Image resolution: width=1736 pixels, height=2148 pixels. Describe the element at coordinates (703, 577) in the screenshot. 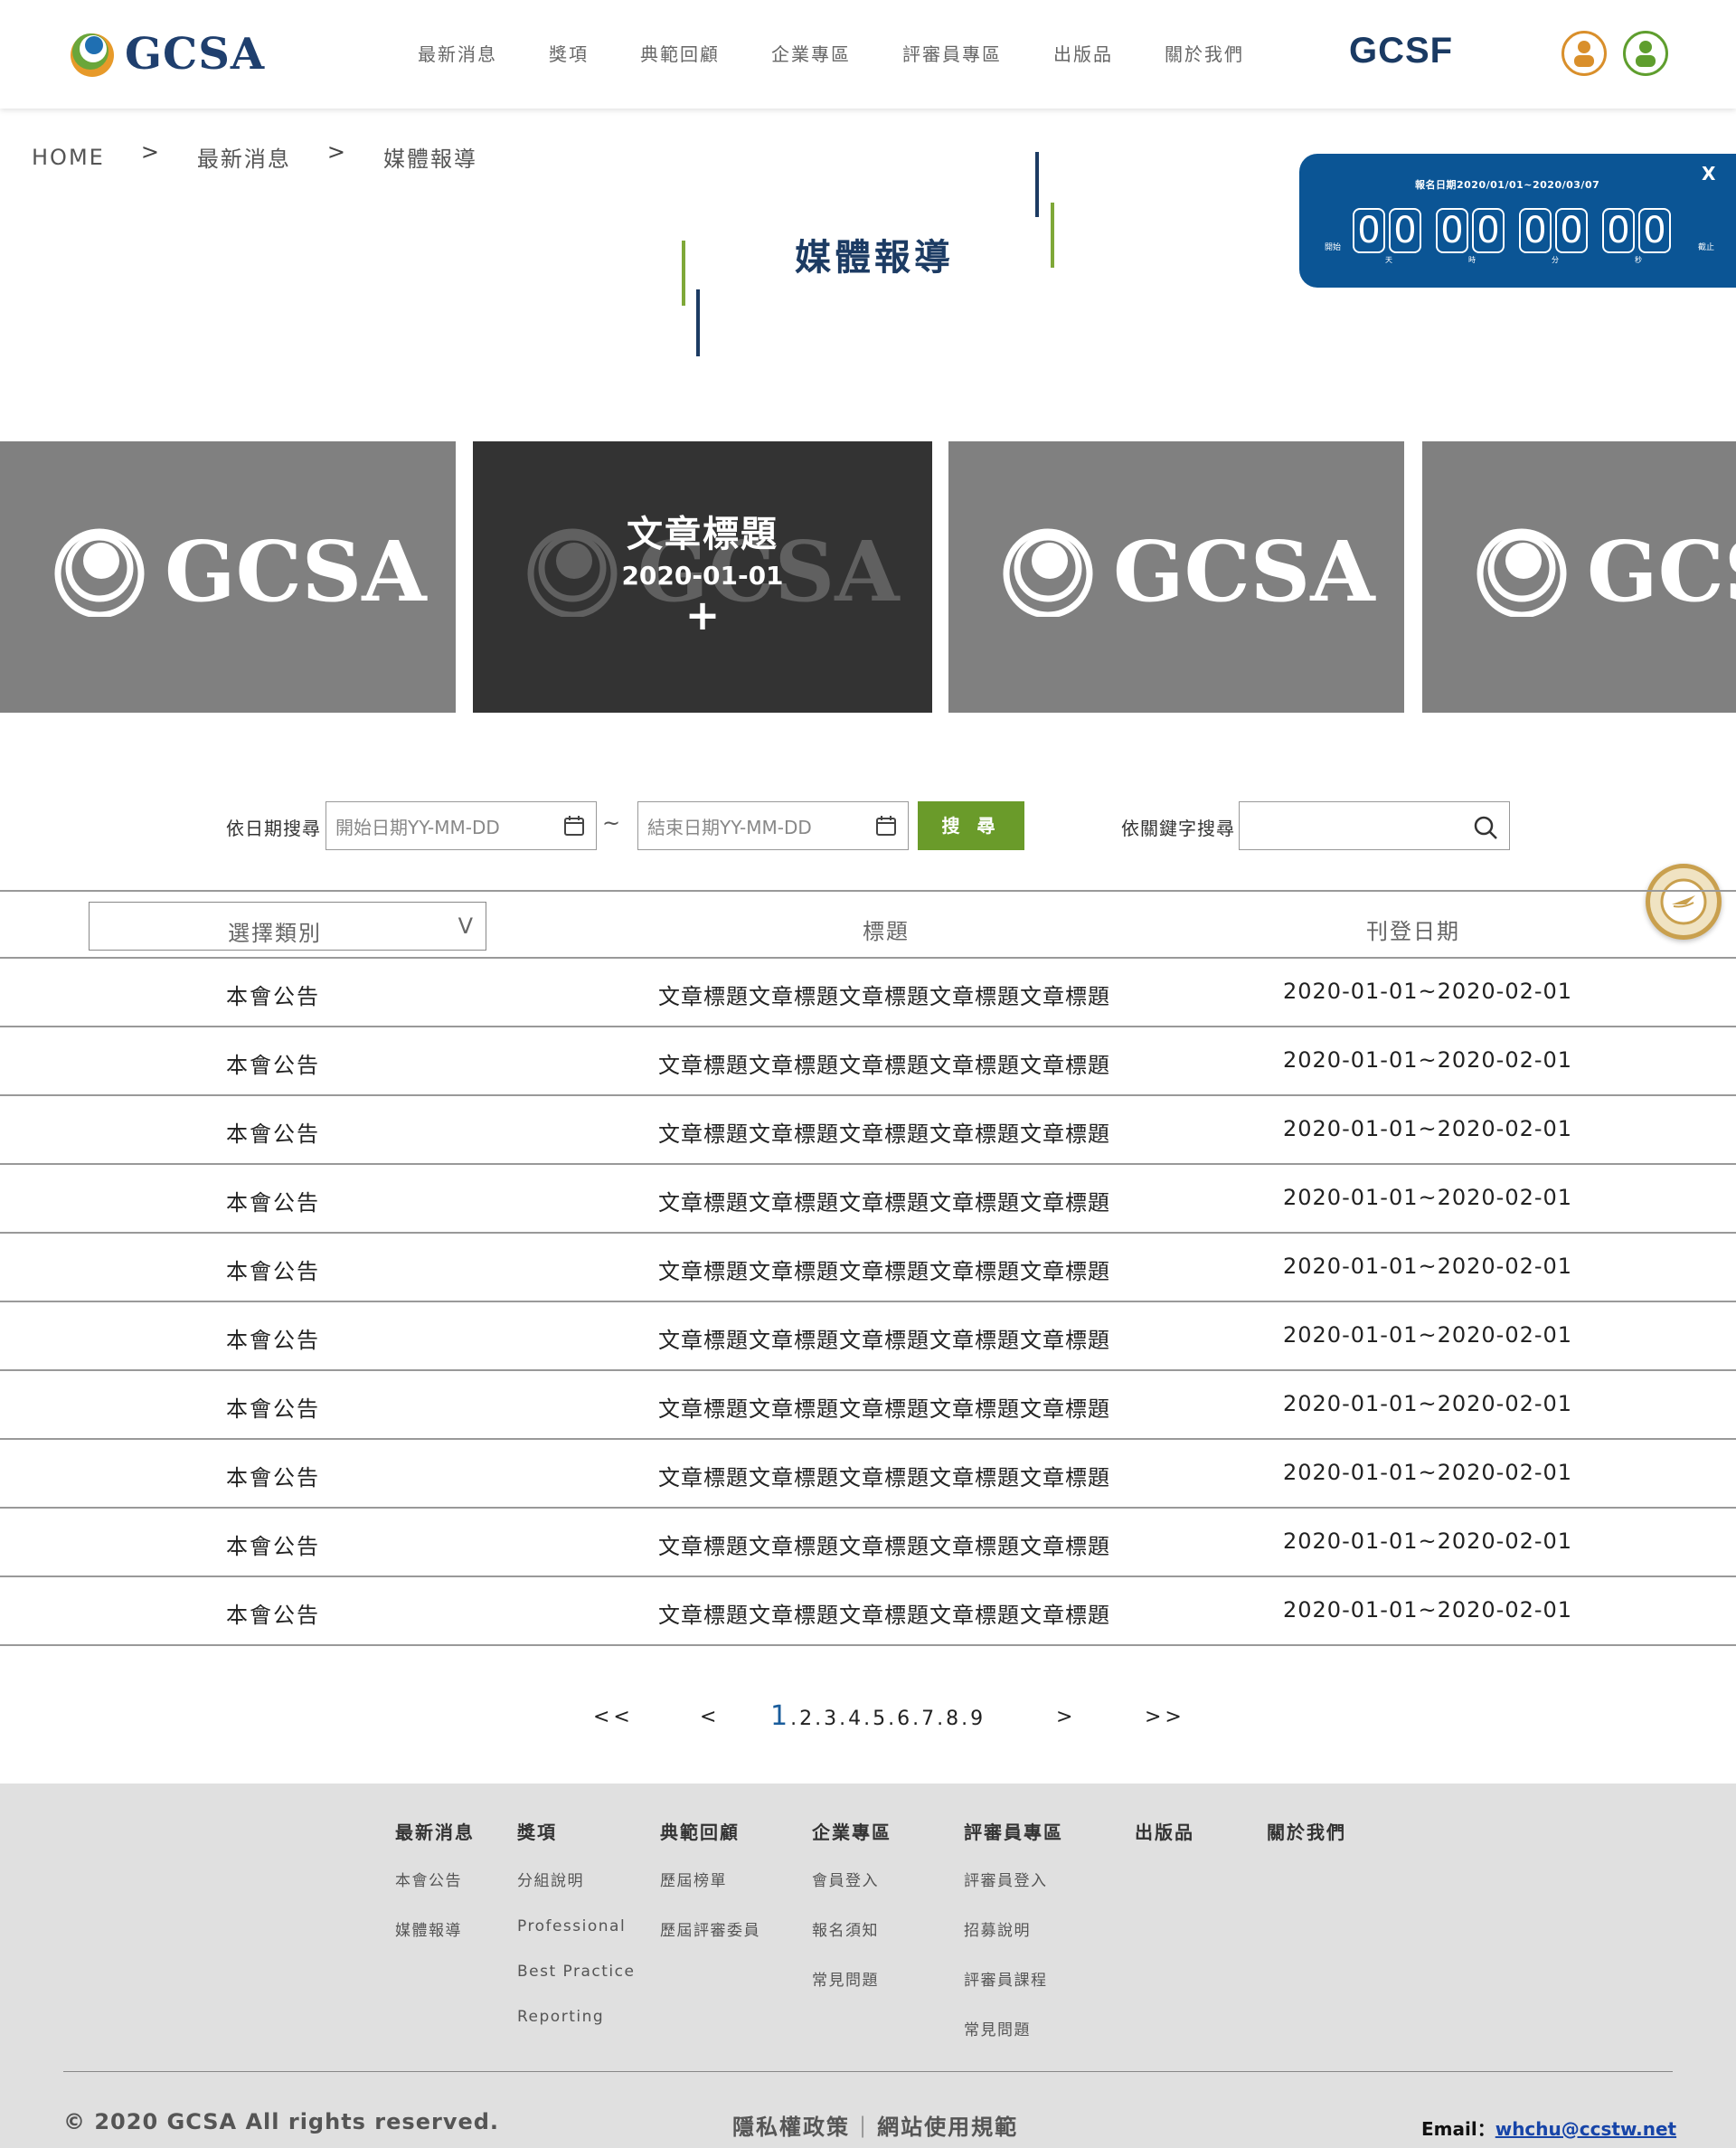

I see `carousel-slide: GCSA 文章標題 2020-01-01 +` at that location.